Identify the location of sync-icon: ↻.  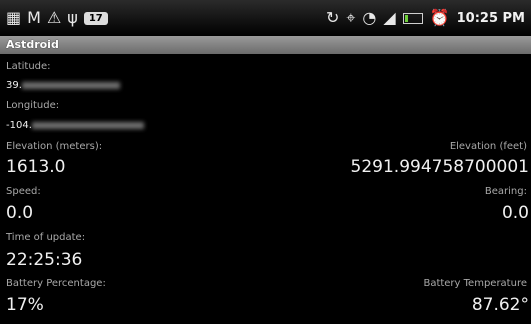
(333, 17).